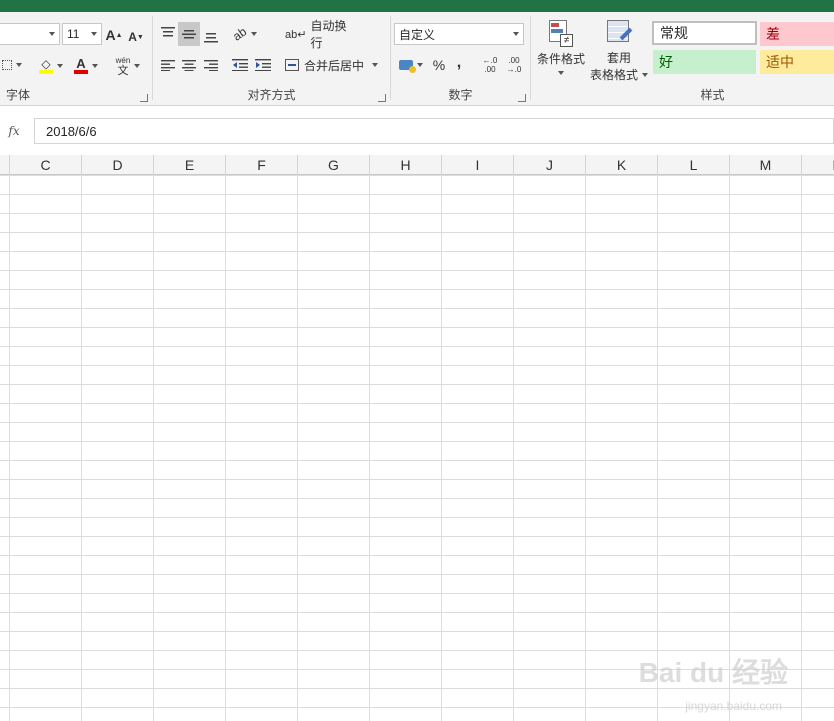 Image resolution: width=834 pixels, height=721 pixels. I want to click on align-right-button, so click(211, 65).